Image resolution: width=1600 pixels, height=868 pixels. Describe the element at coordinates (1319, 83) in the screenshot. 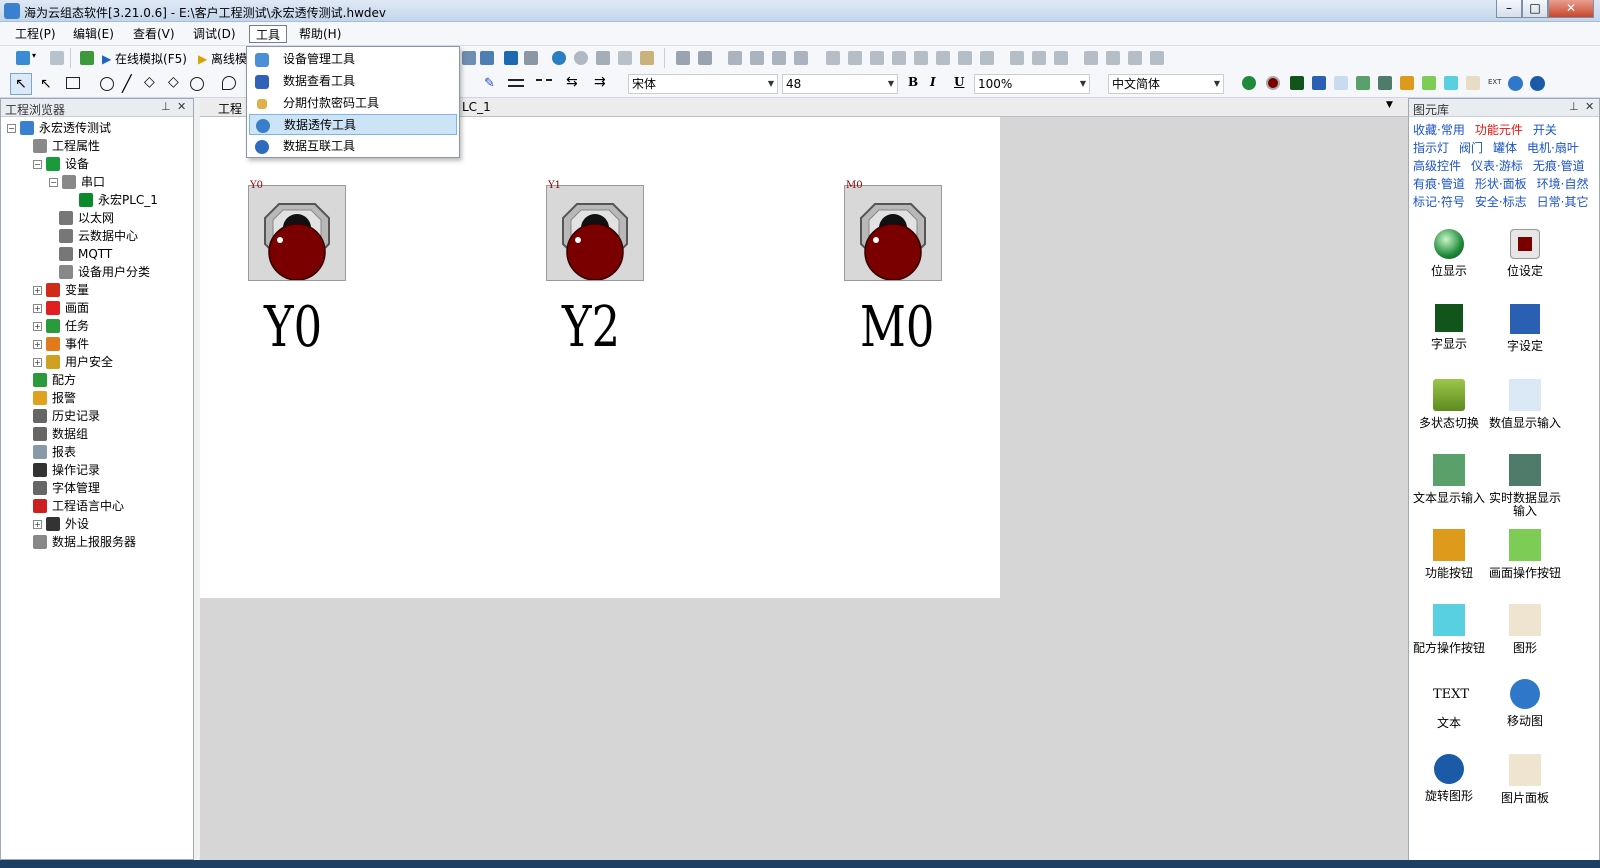

I see `word-set-icon` at that location.